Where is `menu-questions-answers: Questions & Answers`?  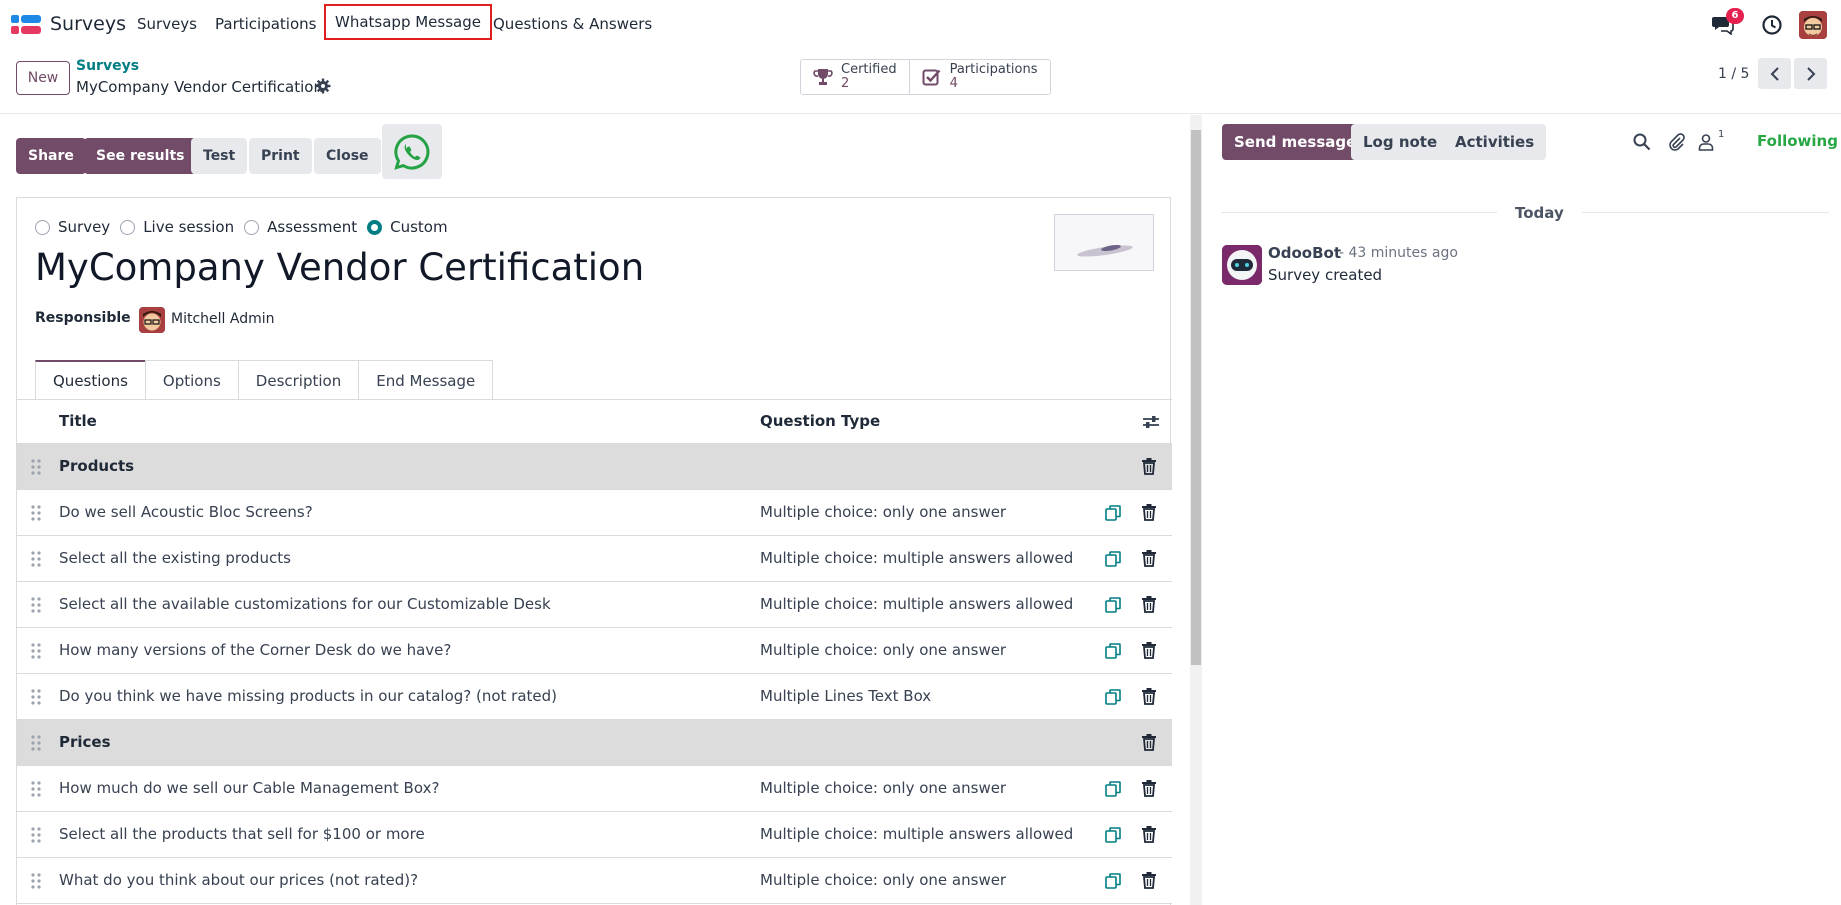
menu-questions-answers: Questions & Answers is located at coordinates (572, 24).